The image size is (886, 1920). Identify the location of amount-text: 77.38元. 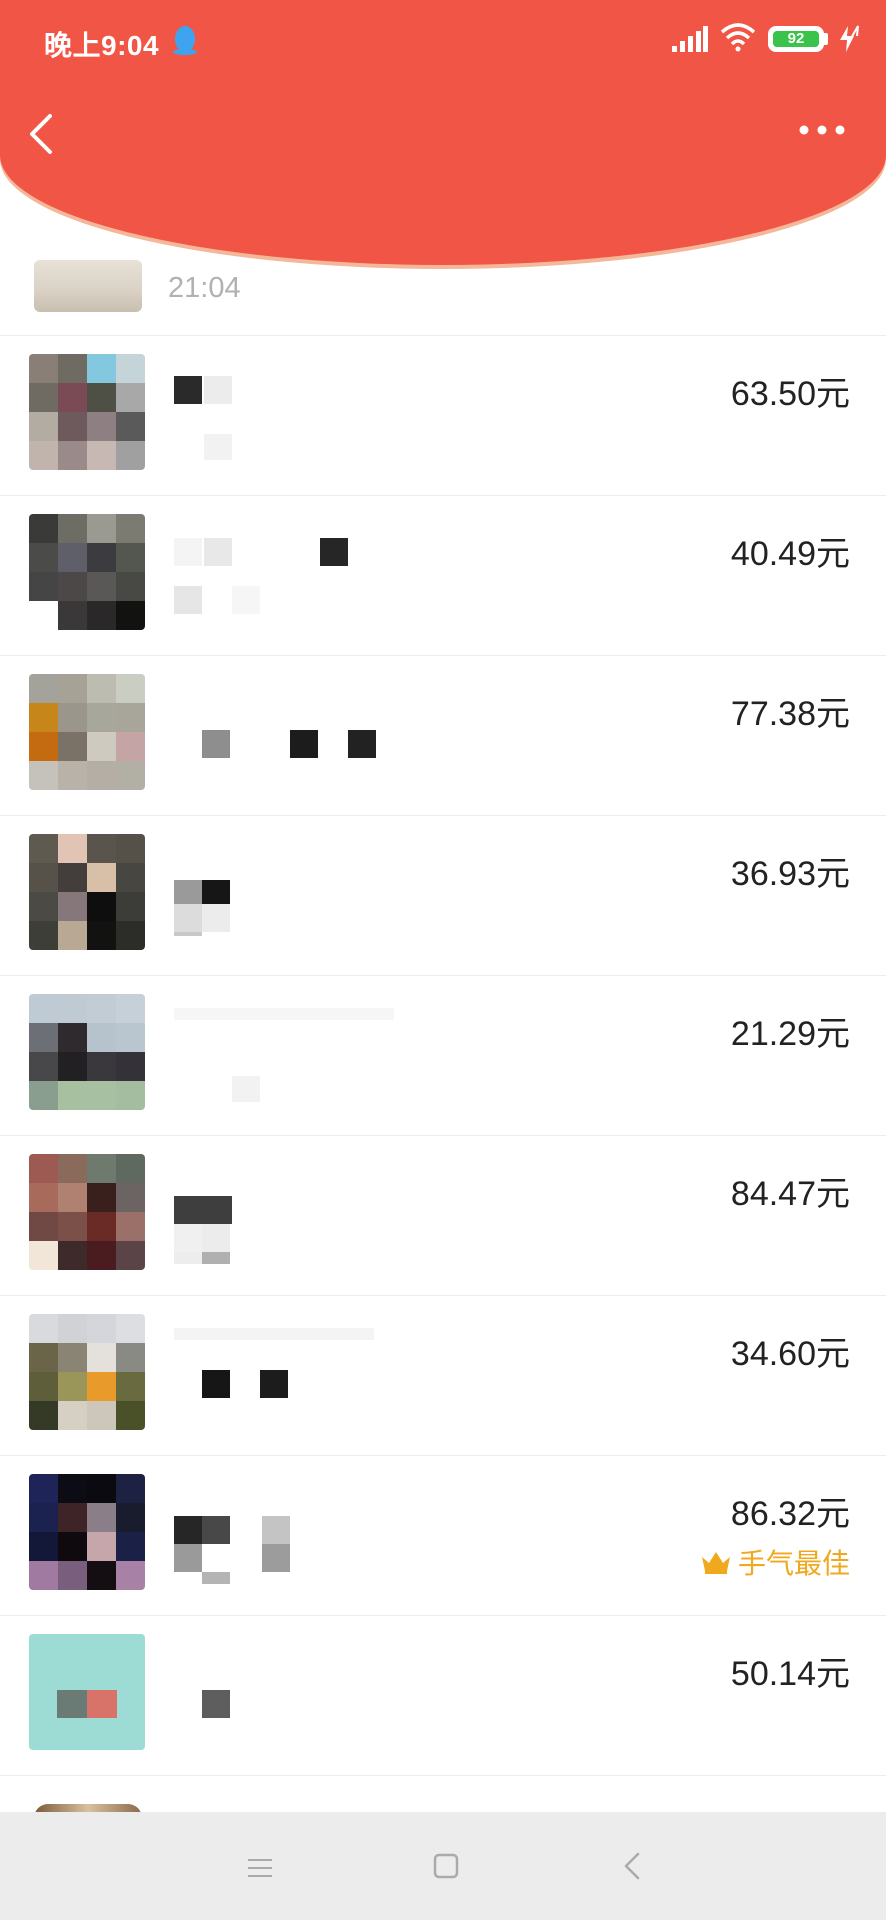
(790, 714).